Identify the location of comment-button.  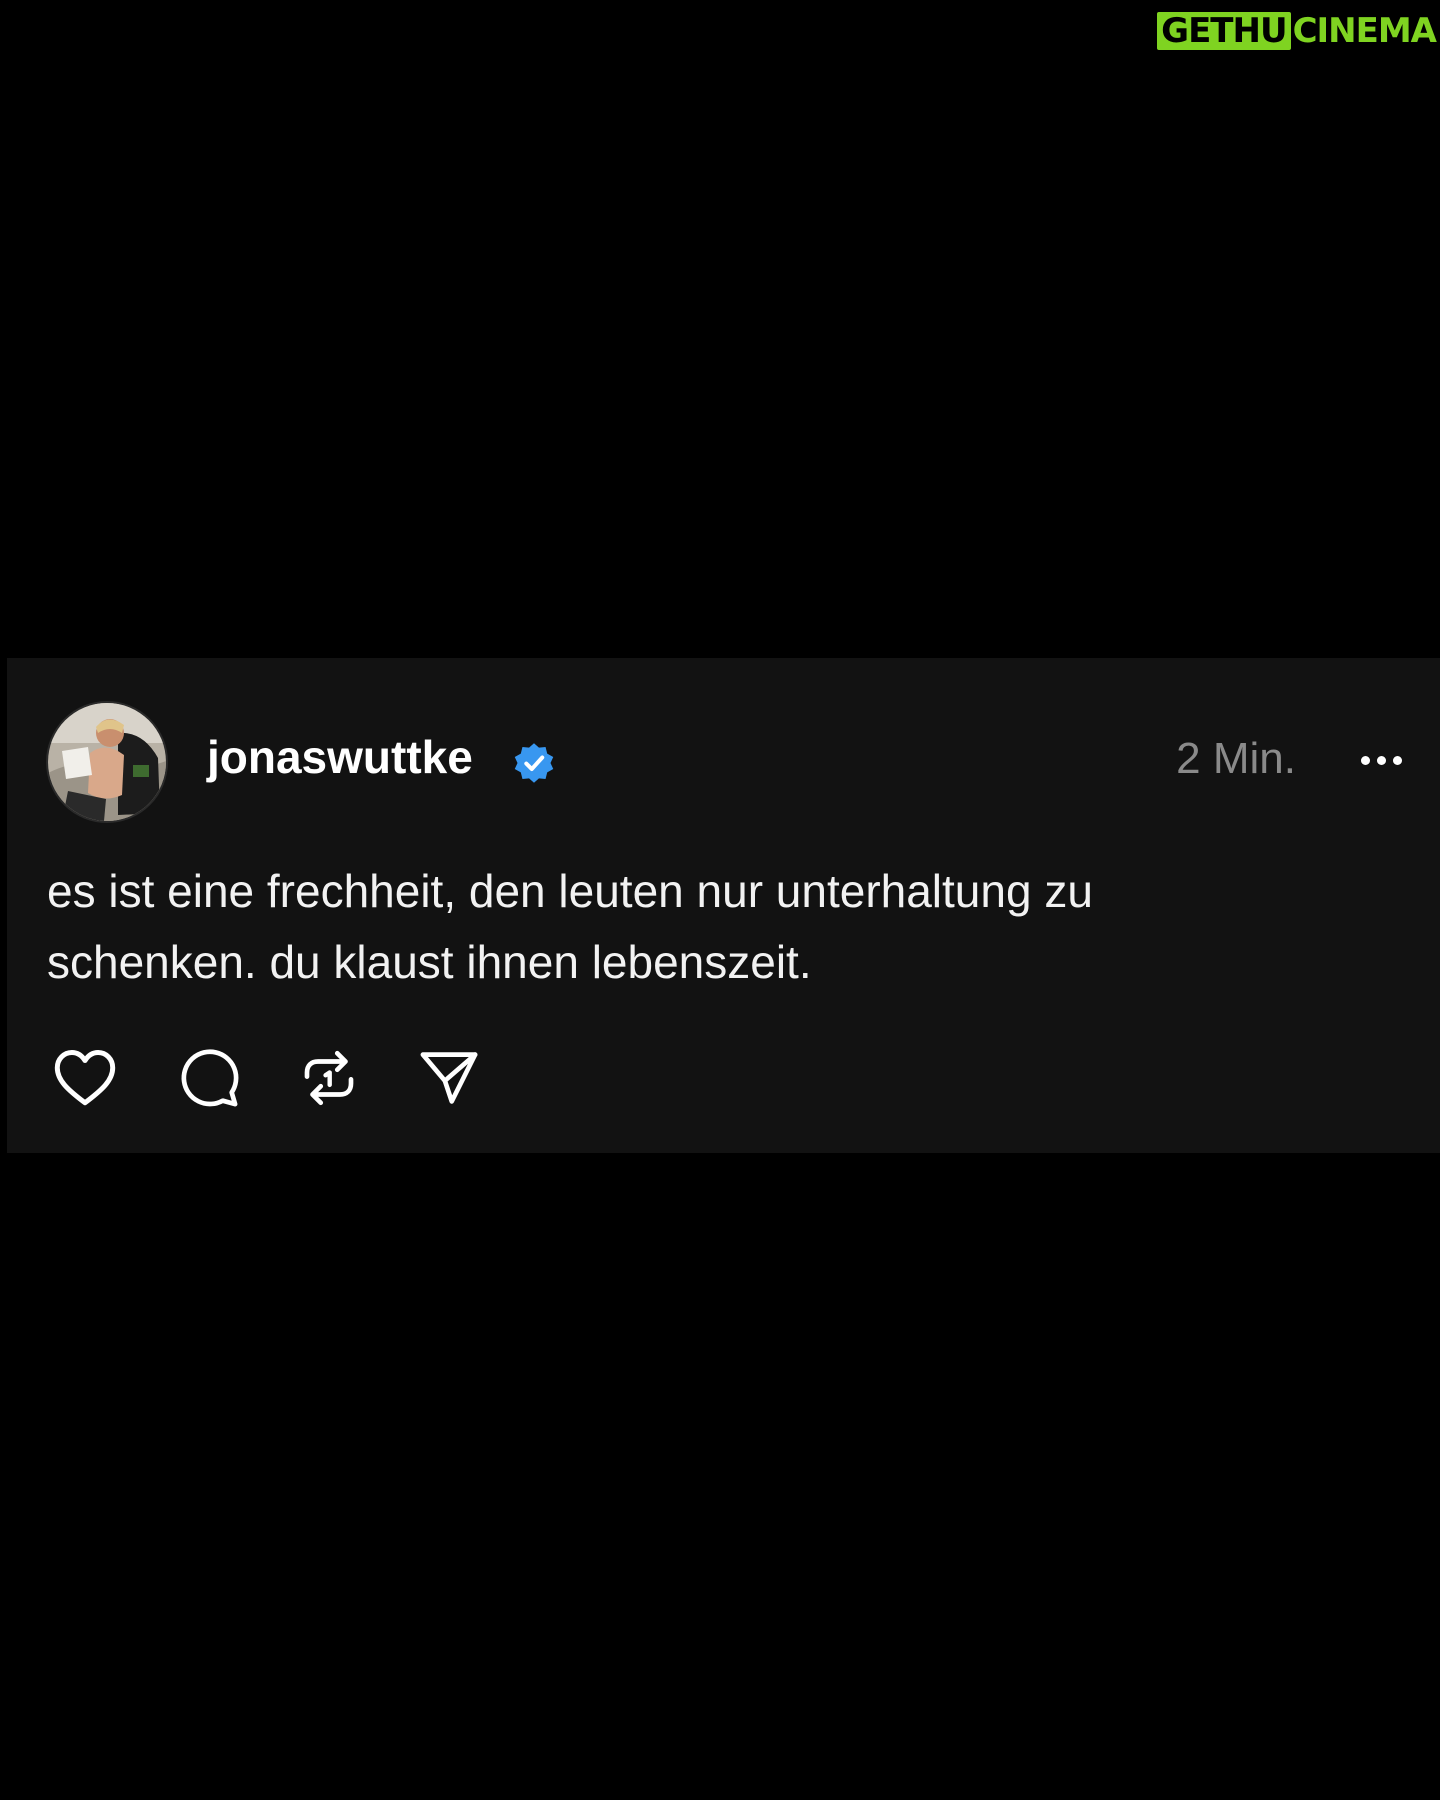
(209, 1078).